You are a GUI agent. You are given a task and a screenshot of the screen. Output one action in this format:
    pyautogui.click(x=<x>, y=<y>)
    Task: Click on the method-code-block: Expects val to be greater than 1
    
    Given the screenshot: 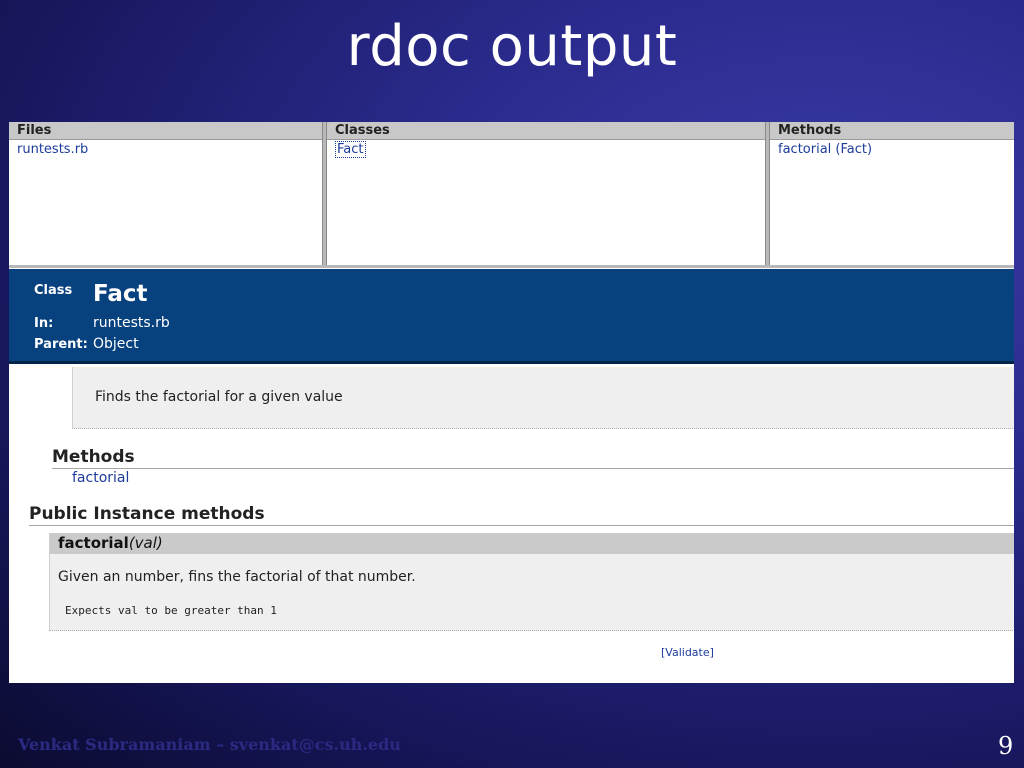 What is the action you would take?
    pyautogui.click(x=171, y=610)
    